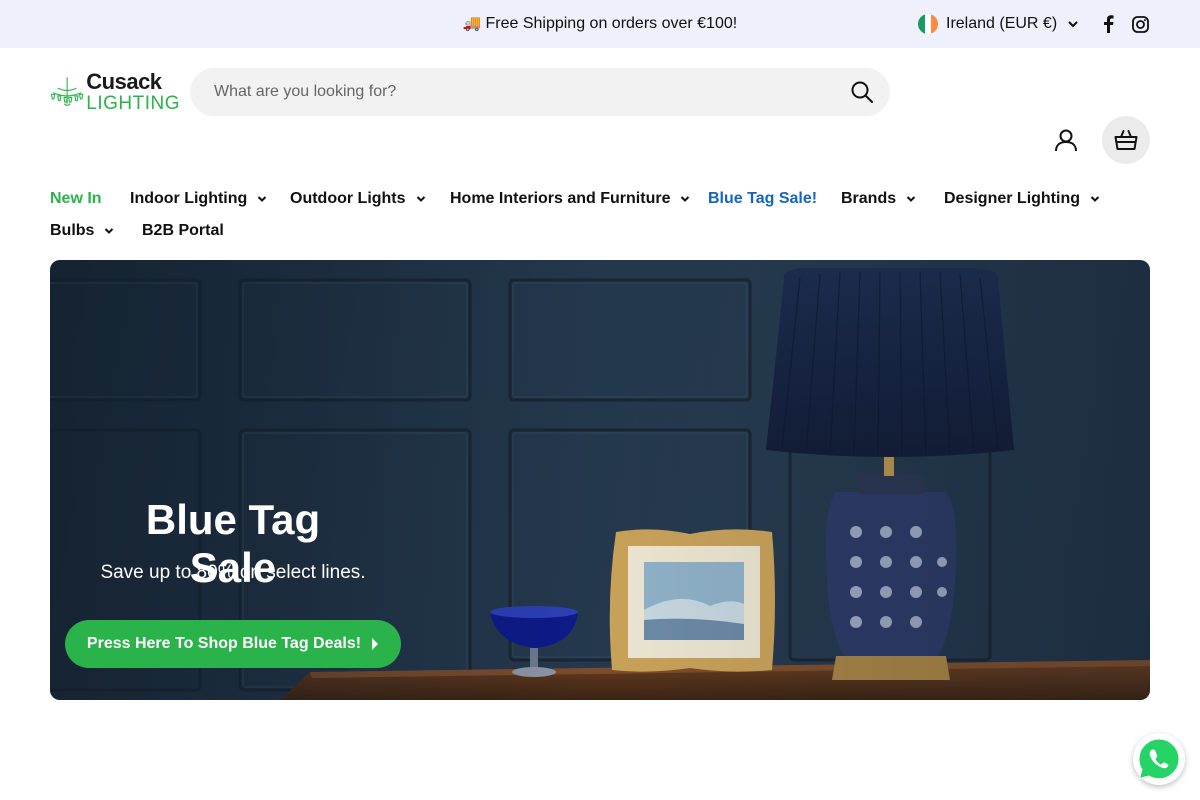  I want to click on whatsapp-chat-button, so click(1159, 759).